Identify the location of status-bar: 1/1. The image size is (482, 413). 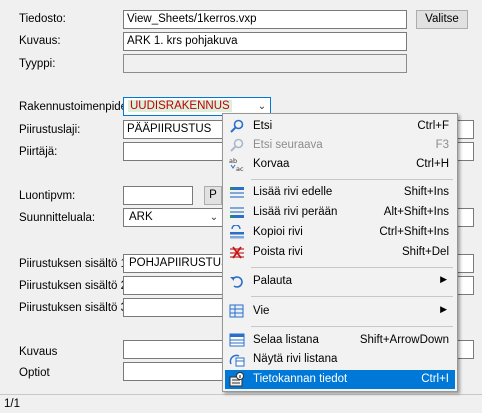
(241, 403).